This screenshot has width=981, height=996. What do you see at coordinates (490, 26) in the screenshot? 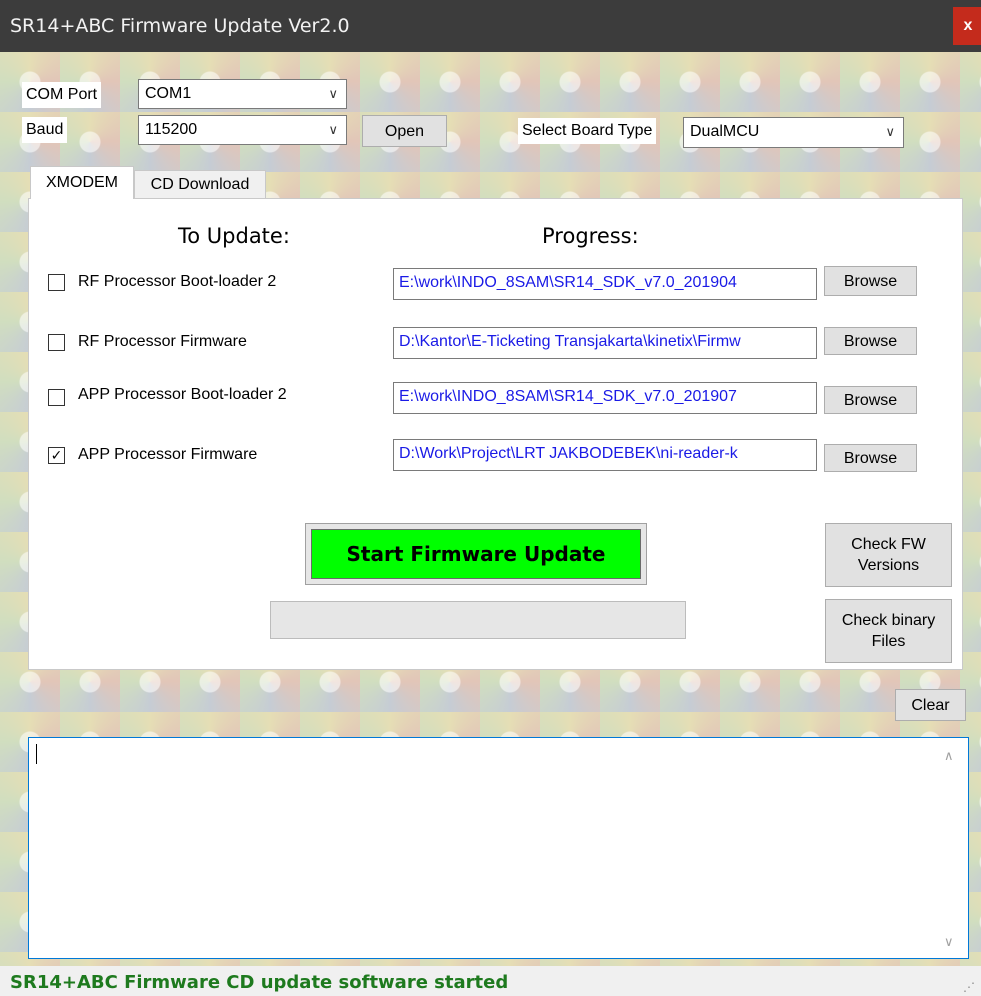
I see `title-bar: SR14+ABC Firmware Update Ver2.0 x` at bounding box center [490, 26].